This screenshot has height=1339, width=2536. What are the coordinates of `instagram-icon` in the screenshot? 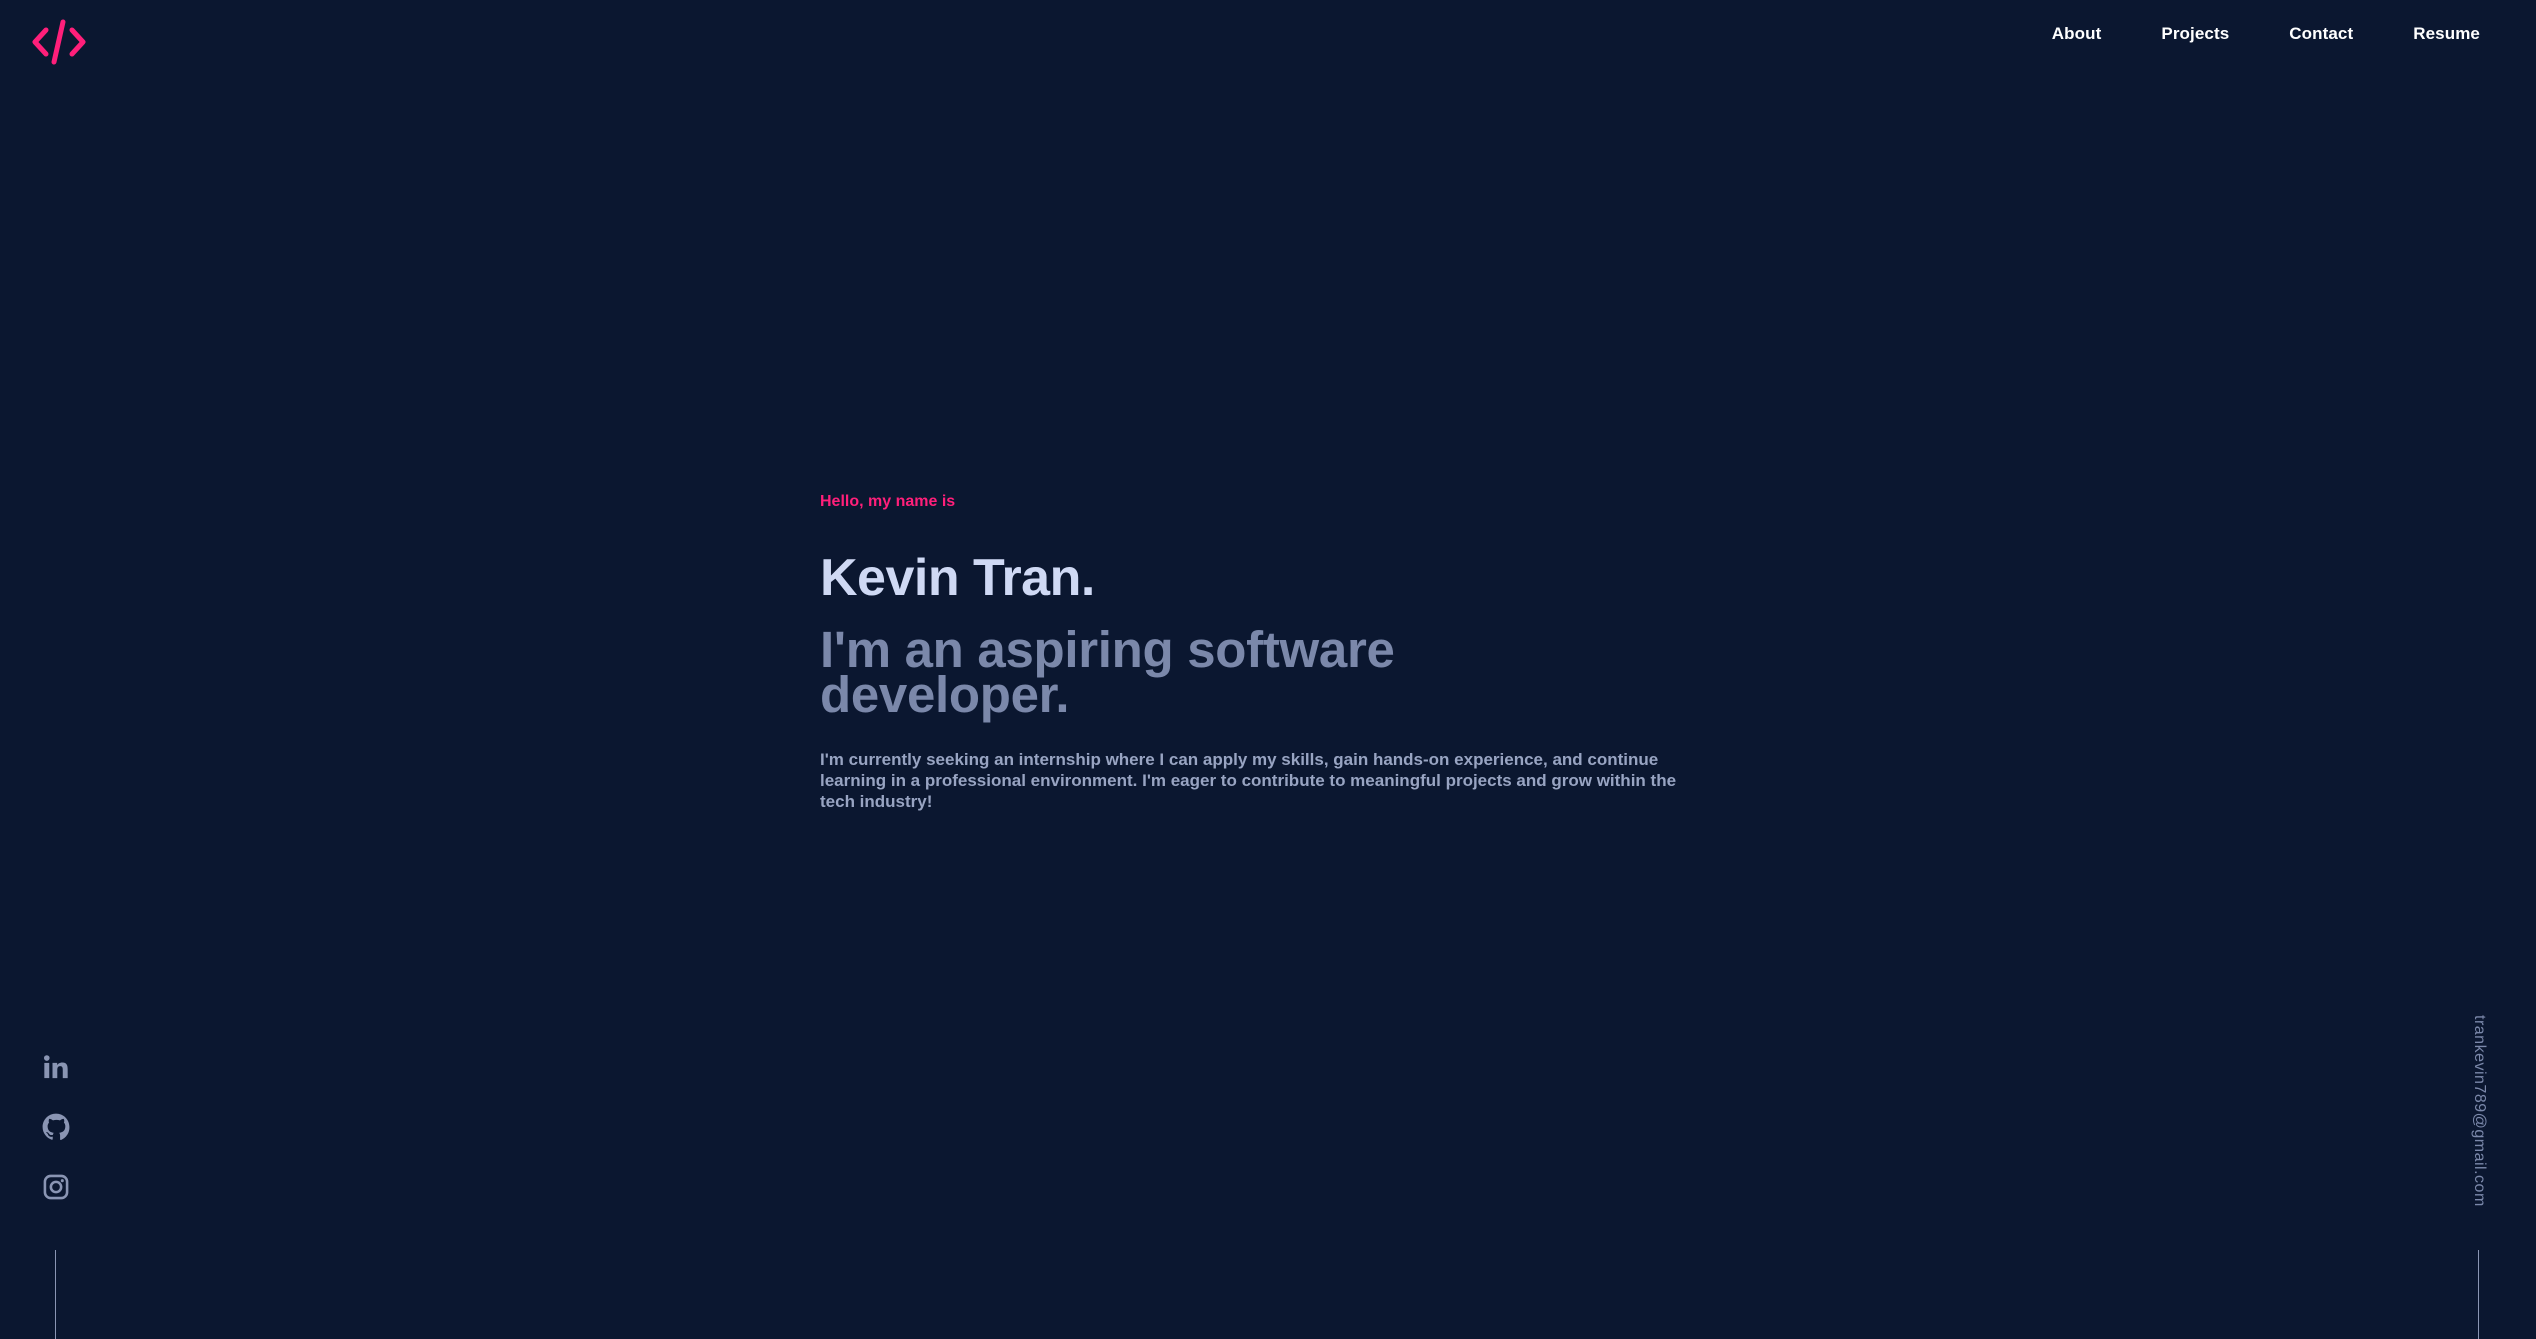 It's located at (56, 1187).